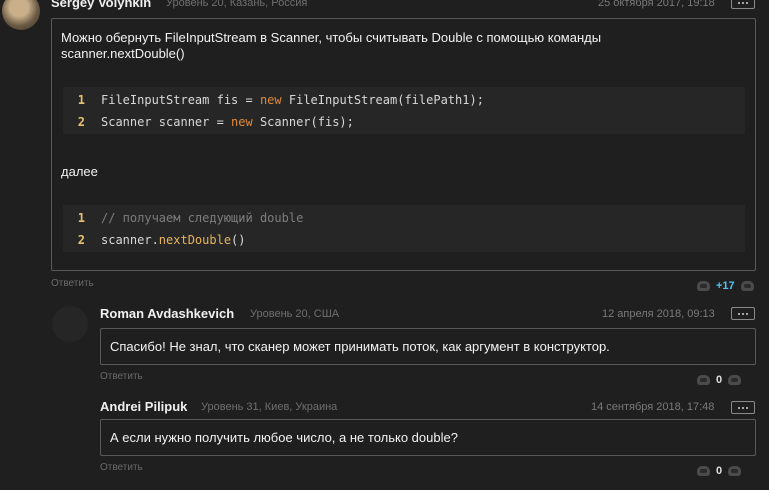 The height and width of the screenshot is (490, 769). What do you see at coordinates (653, 407) in the screenshot?
I see `reply-date: 14 сентября 2018, 17:48` at bounding box center [653, 407].